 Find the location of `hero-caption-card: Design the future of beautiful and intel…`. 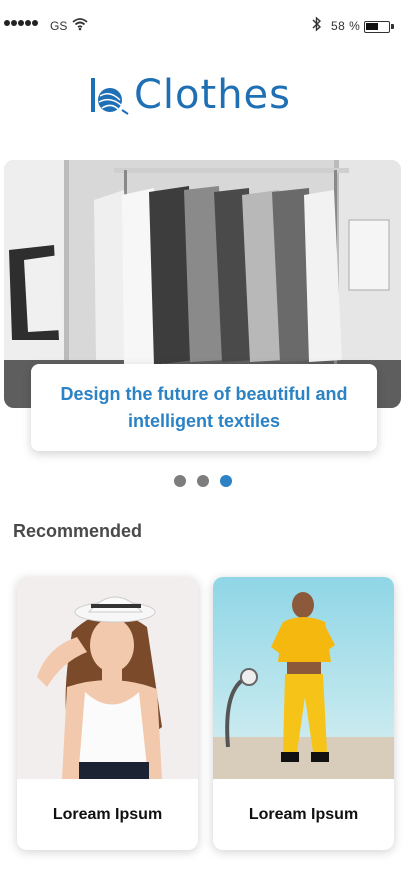

hero-caption-card: Design the future of beautiful and intel… is located at coordinates (204, 407).